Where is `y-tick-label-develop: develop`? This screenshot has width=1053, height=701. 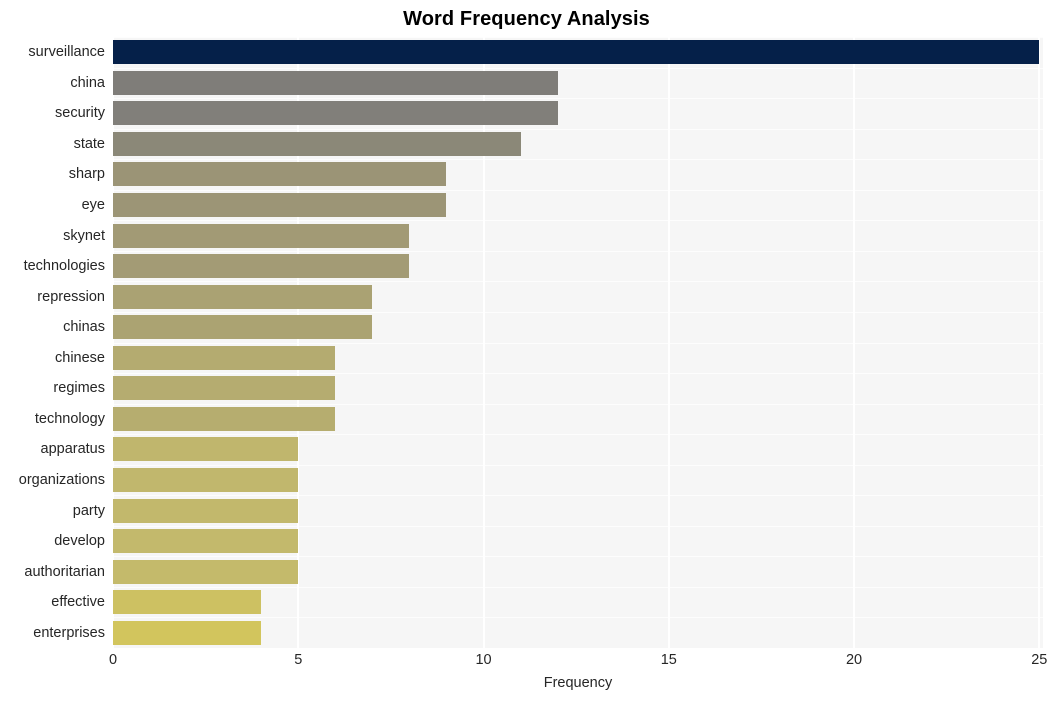 y-tick-label-develop: develop is located at coordinates (79, 541).